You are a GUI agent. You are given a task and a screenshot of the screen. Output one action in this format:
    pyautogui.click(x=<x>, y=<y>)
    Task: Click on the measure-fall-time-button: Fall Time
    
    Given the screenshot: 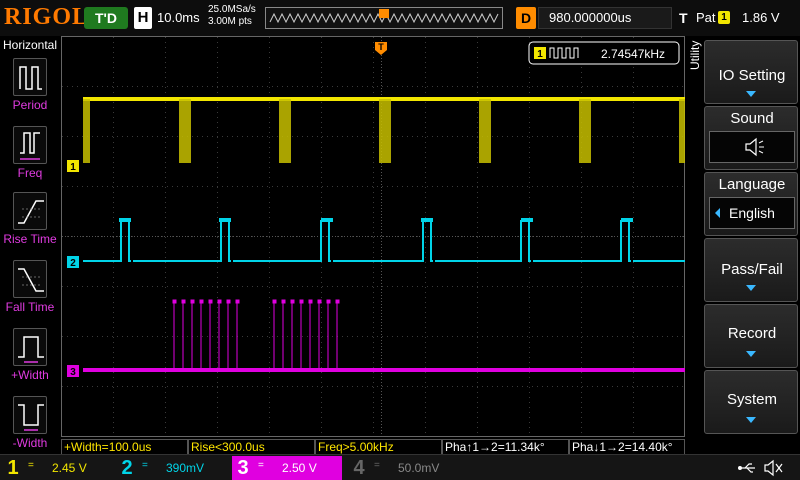 What is the action you would take?
    pyautogui.click(x=30, y=288)
    